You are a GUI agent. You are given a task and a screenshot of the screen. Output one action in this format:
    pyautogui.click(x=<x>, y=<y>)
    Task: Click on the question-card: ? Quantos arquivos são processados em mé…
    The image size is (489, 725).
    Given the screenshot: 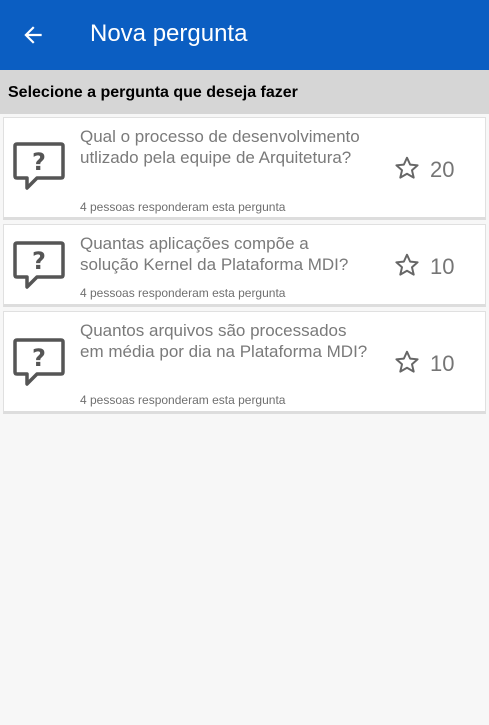 What is the action you would take?
    pyautogui.click(x=244, y=362)
    